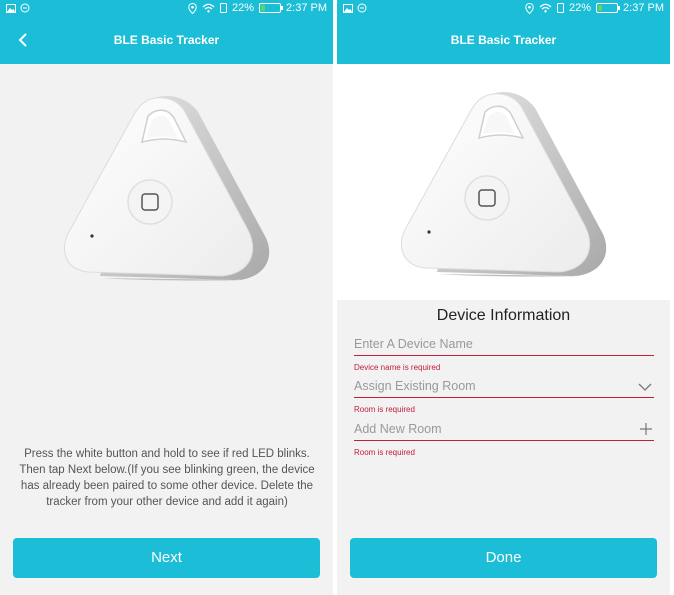 The image size is (674, 595). Describe the element at coordinates (398, 429) in the screenshot. I see `new-room-placeholder: Add New Room` at that location.